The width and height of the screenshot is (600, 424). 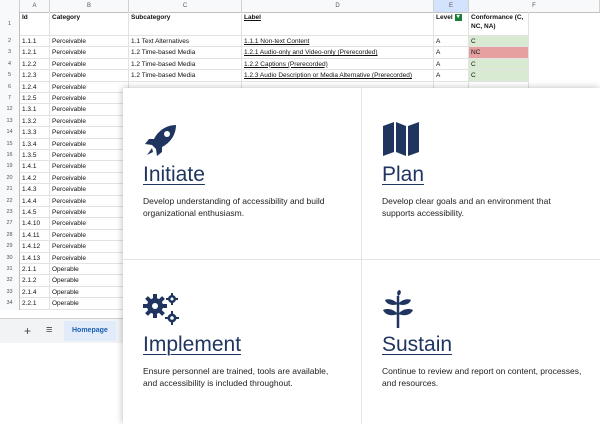 What do you see at coordinates (10, 133) in the screenshot?
I see `row-header: 14` at bounding box center [10, 133].